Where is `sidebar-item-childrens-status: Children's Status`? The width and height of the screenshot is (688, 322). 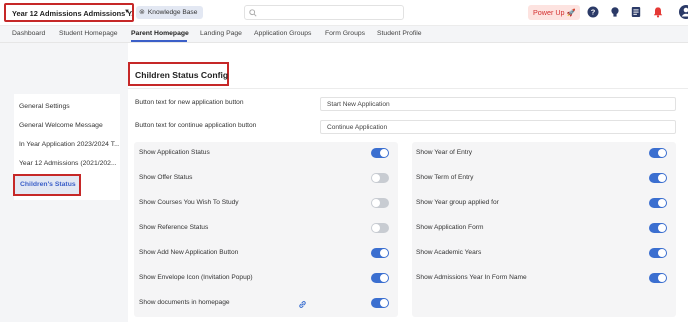 sidebar-item-childrens-status: Children's Status is located at coordinates (47, 185).